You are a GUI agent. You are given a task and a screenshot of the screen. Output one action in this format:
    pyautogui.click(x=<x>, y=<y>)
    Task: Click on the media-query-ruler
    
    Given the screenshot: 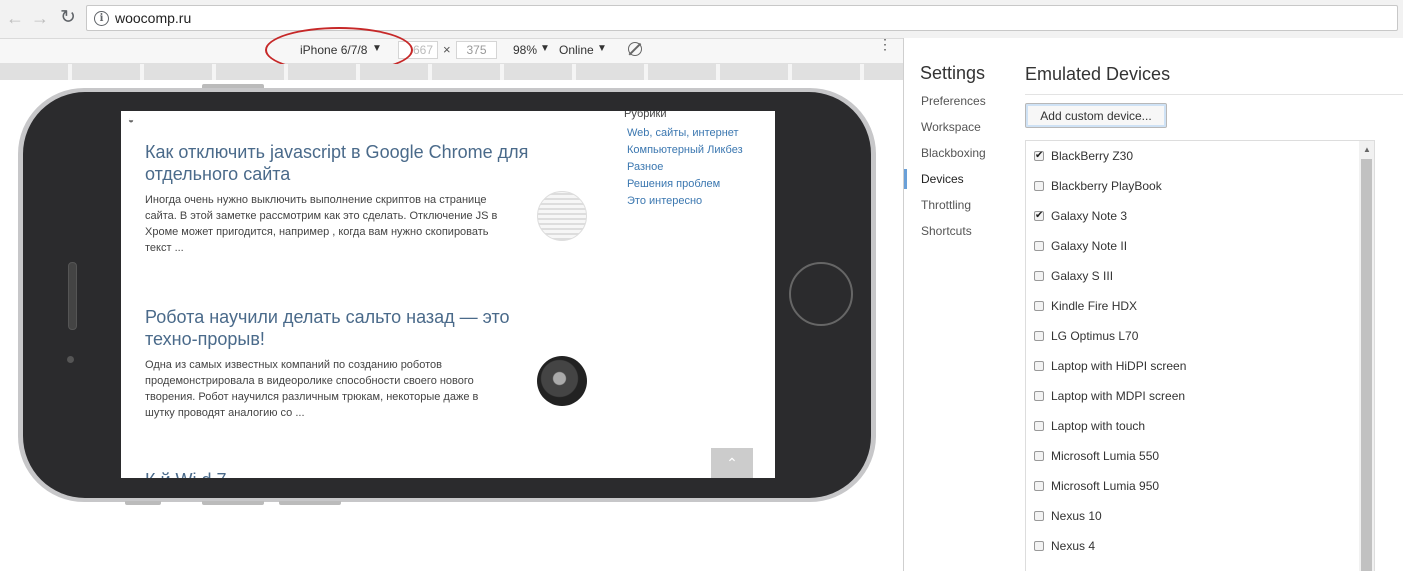 What is the action you would take?
    pyautogui.click(x=451, y=72)
    